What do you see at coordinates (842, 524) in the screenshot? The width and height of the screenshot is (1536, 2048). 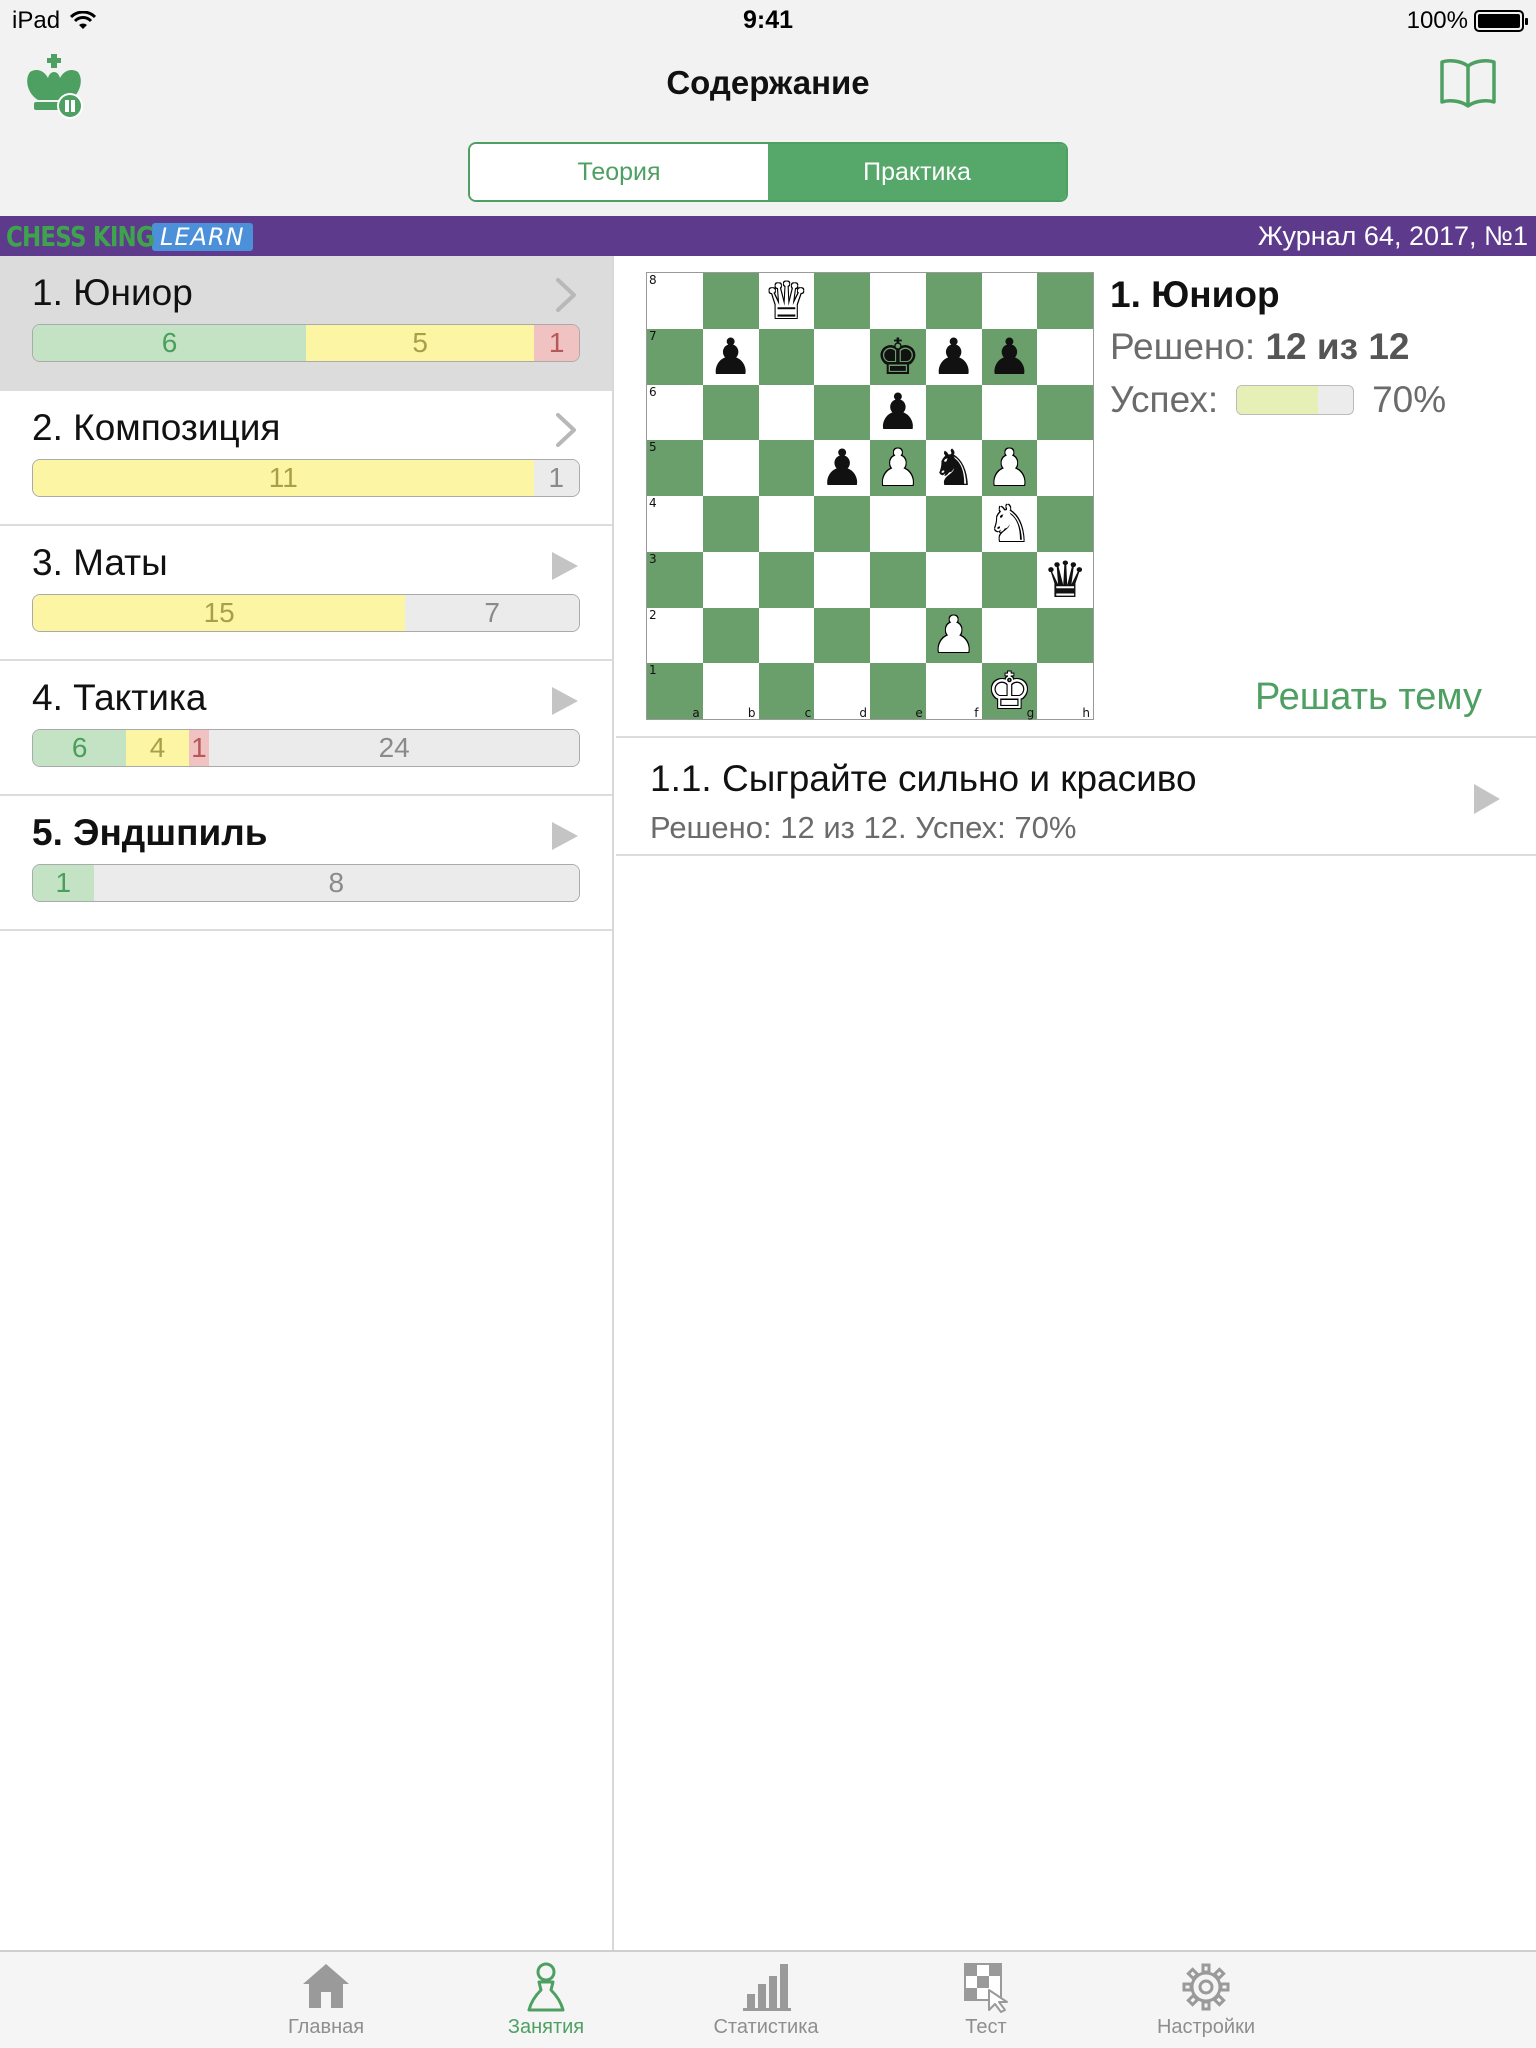 I see `board-square-d4` at bounding box center [842, 524].